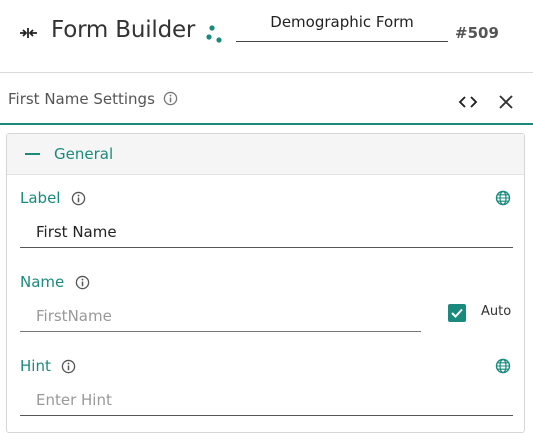  What do you see at coordinates (215, 34) in the screenshot?
I see `dots-icon` at bounding box center [215, 34].